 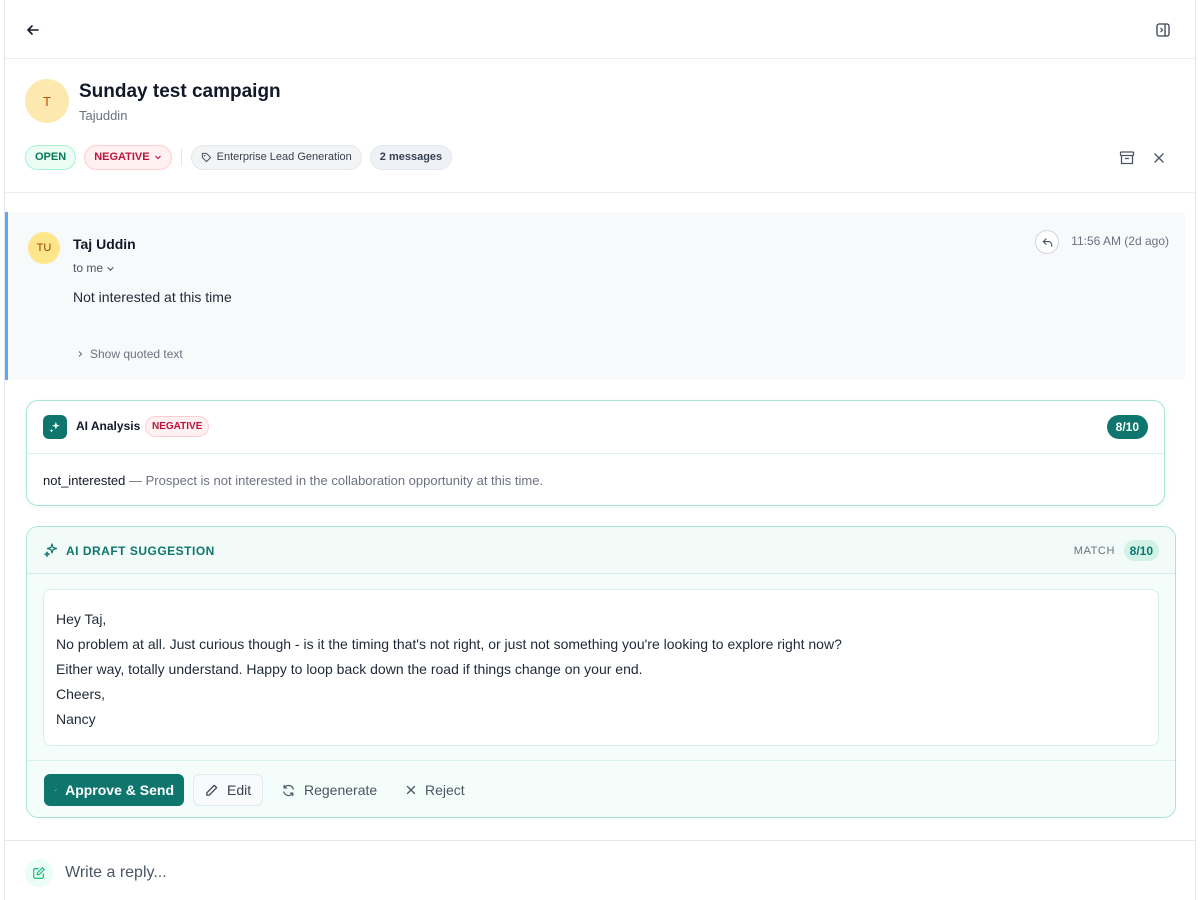 What do you see at coordinates (180, 91) in the screenshot?
I see `page-title: Sunday test campaign` at bounding box center [180, 91].